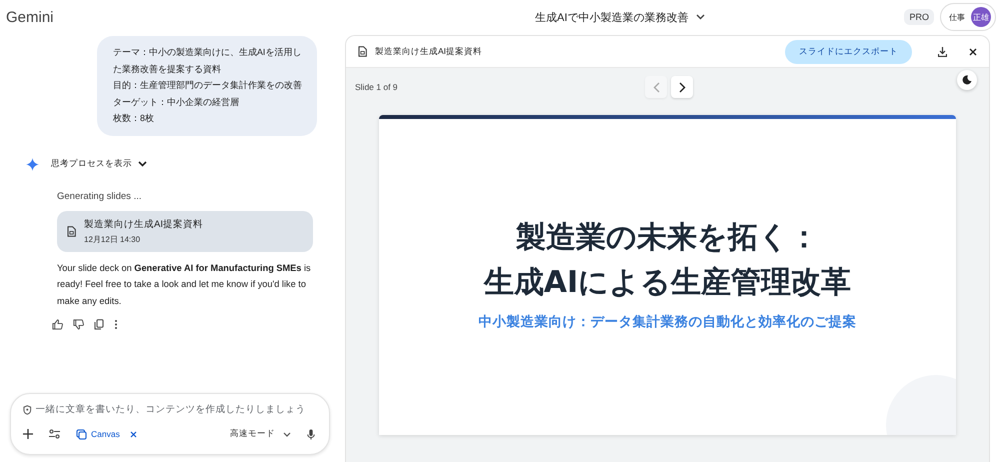 The width and height of the screenshot is (1000, 462). What do you see at coordinates (99, 324) in the screenshot?
I see `copy-icon` at bounding box center [99, 324].